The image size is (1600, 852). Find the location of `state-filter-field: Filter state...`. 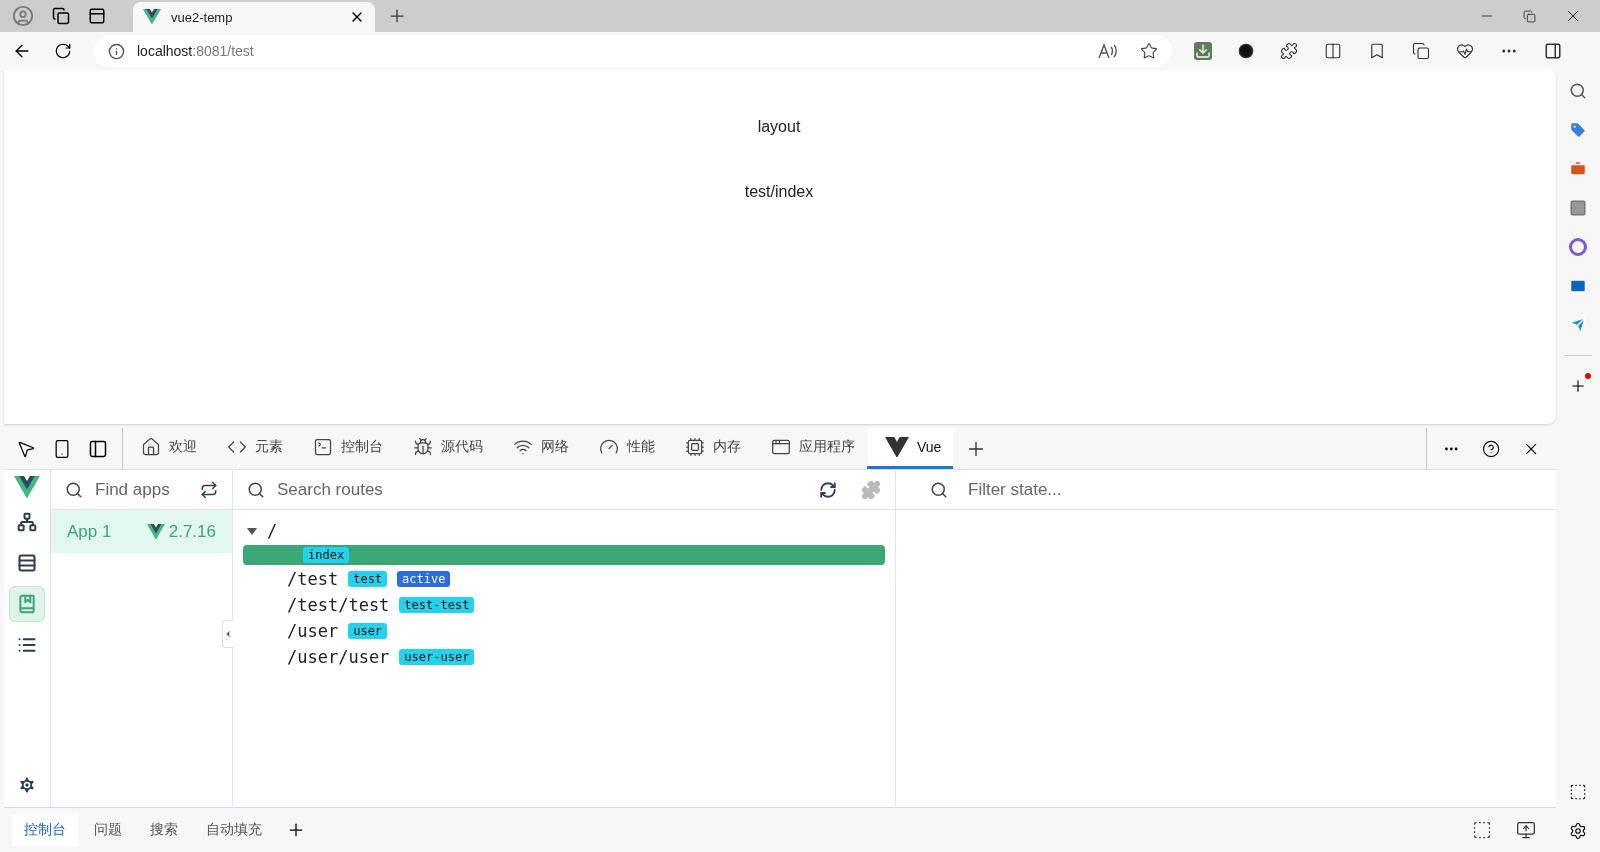

state-filter-field: Filter state... is located at coordinates (1254, 489).